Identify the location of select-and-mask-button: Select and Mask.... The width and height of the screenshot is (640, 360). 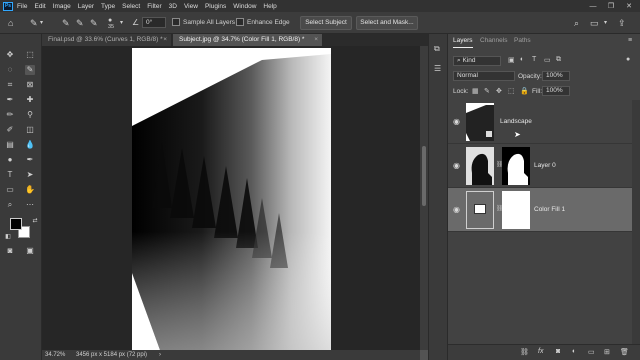
(387, 23).